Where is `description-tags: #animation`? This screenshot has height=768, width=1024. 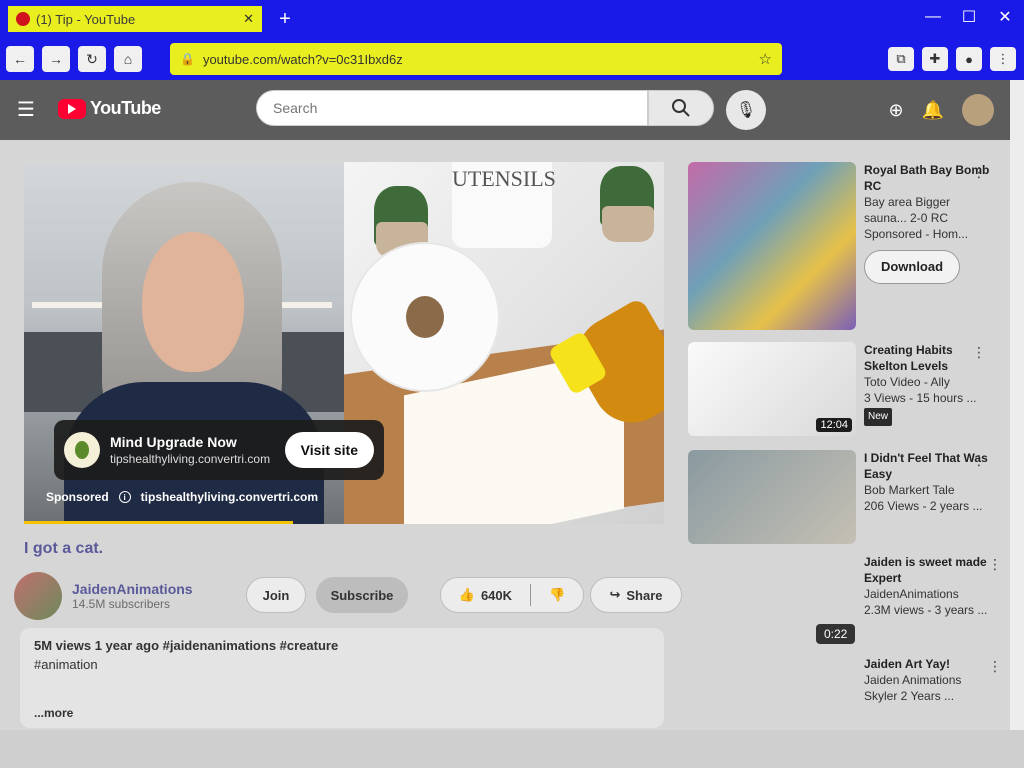
description-tags: #animation is located at coordinates (66, 664).